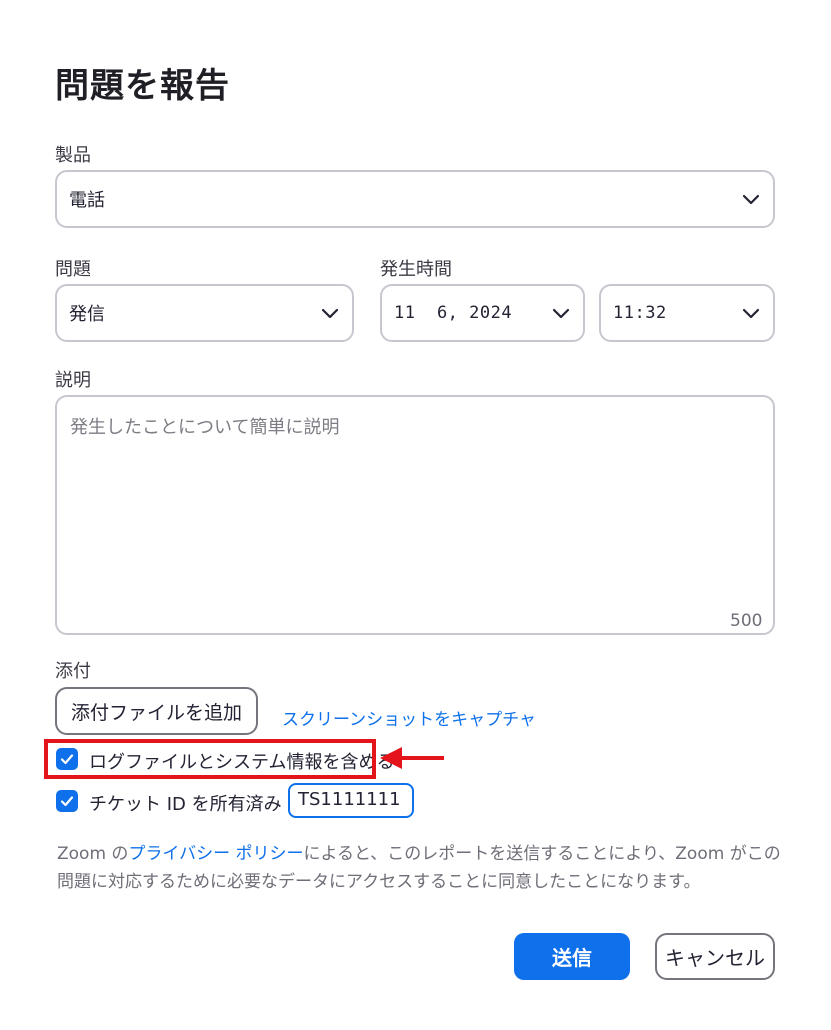 The width and height of the screenshot is (831, 1030). I want to click on cancel-button: キャンセル, so click(715, 956).